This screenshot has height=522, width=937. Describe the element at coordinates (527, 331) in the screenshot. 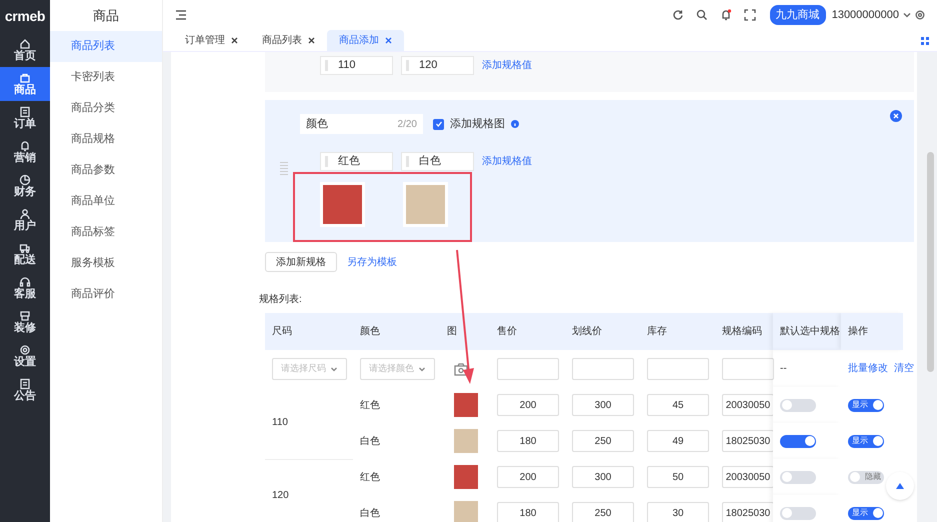

I see `column-header: 售价` at that location.